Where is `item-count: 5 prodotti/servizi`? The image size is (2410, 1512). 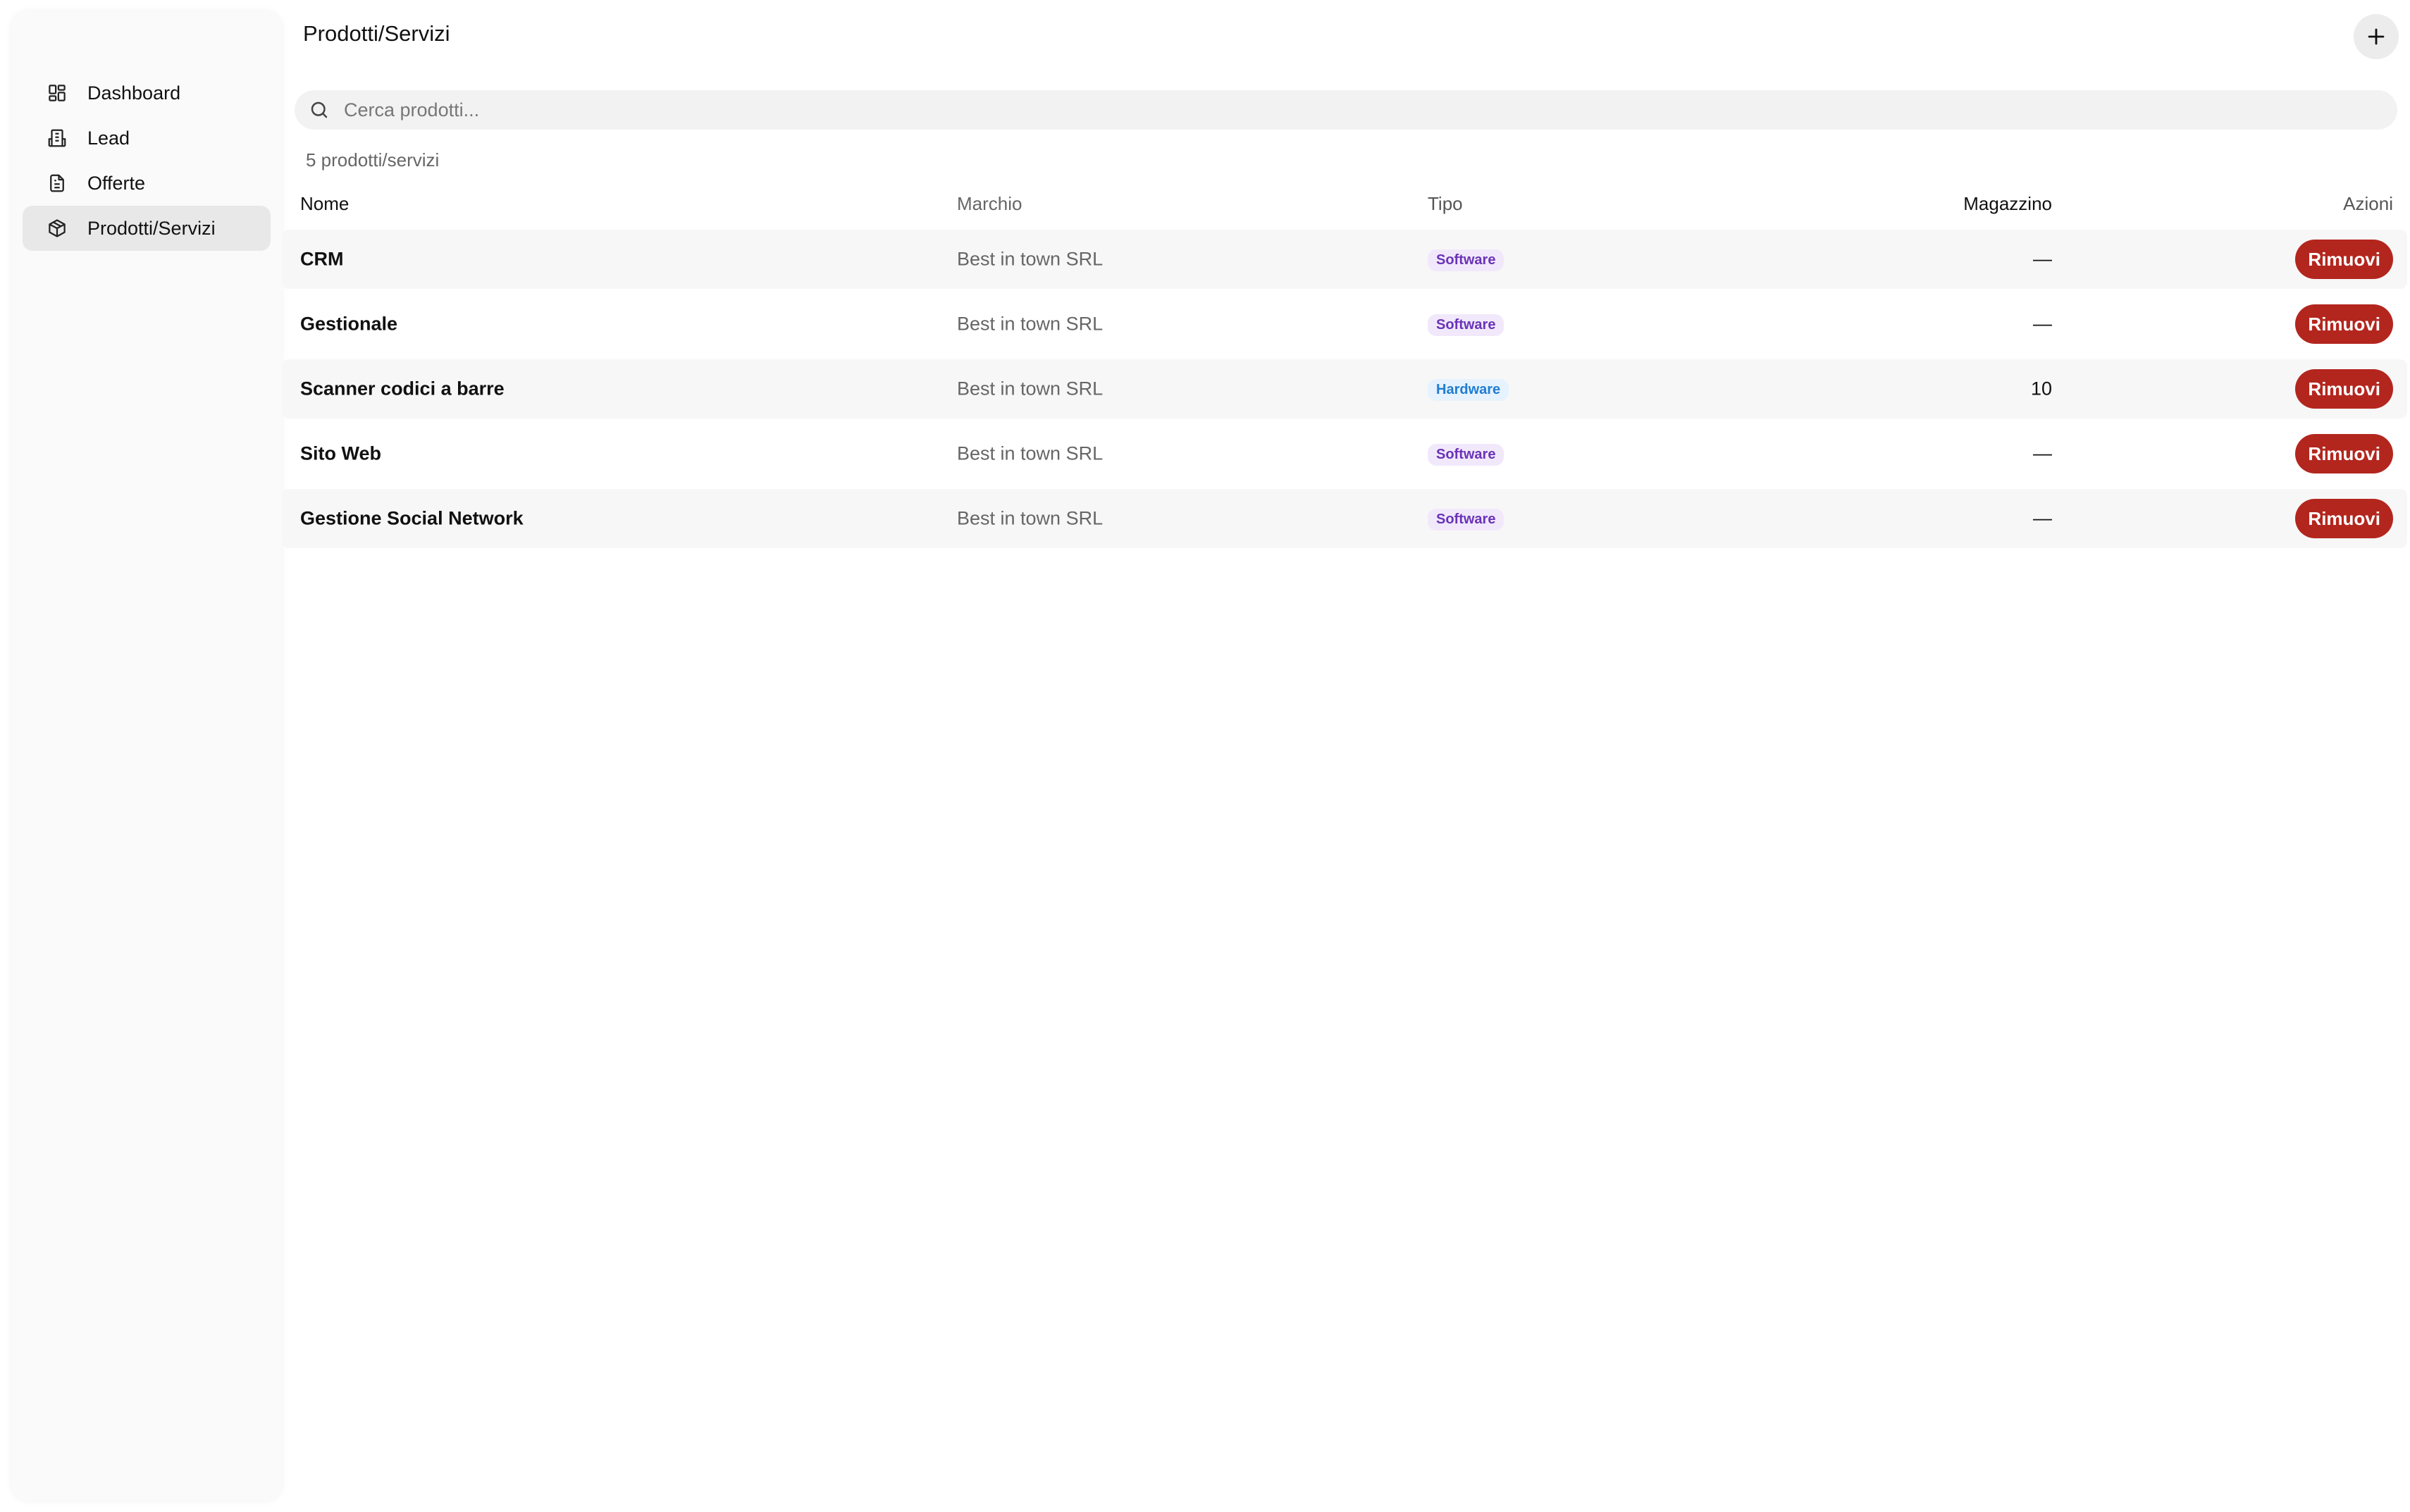
item-count: 5 prodotti/servizi is located at coordinates (373, 160).